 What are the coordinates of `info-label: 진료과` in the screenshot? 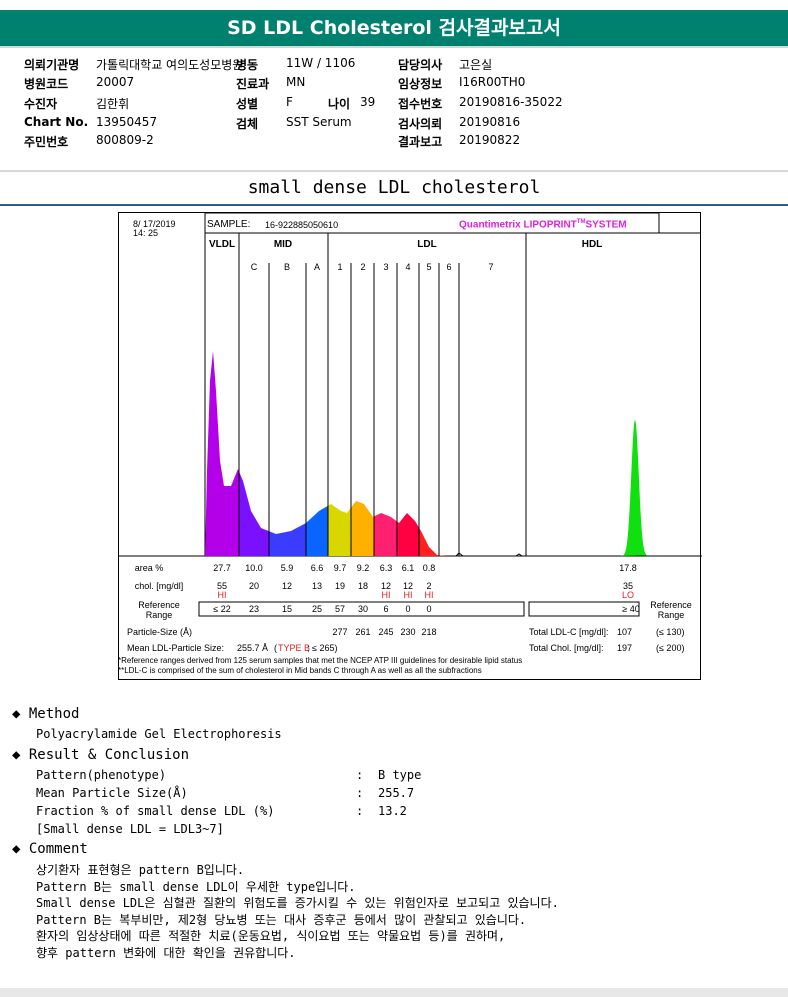 It's located at (253, 84).